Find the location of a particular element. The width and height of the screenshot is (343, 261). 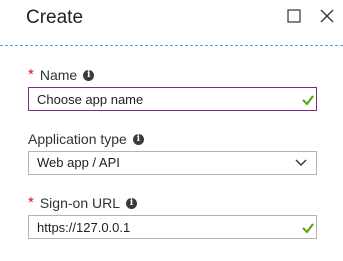

sign-on-url-label-row: * Sign-on URL i is located at coordinates (82, 203).